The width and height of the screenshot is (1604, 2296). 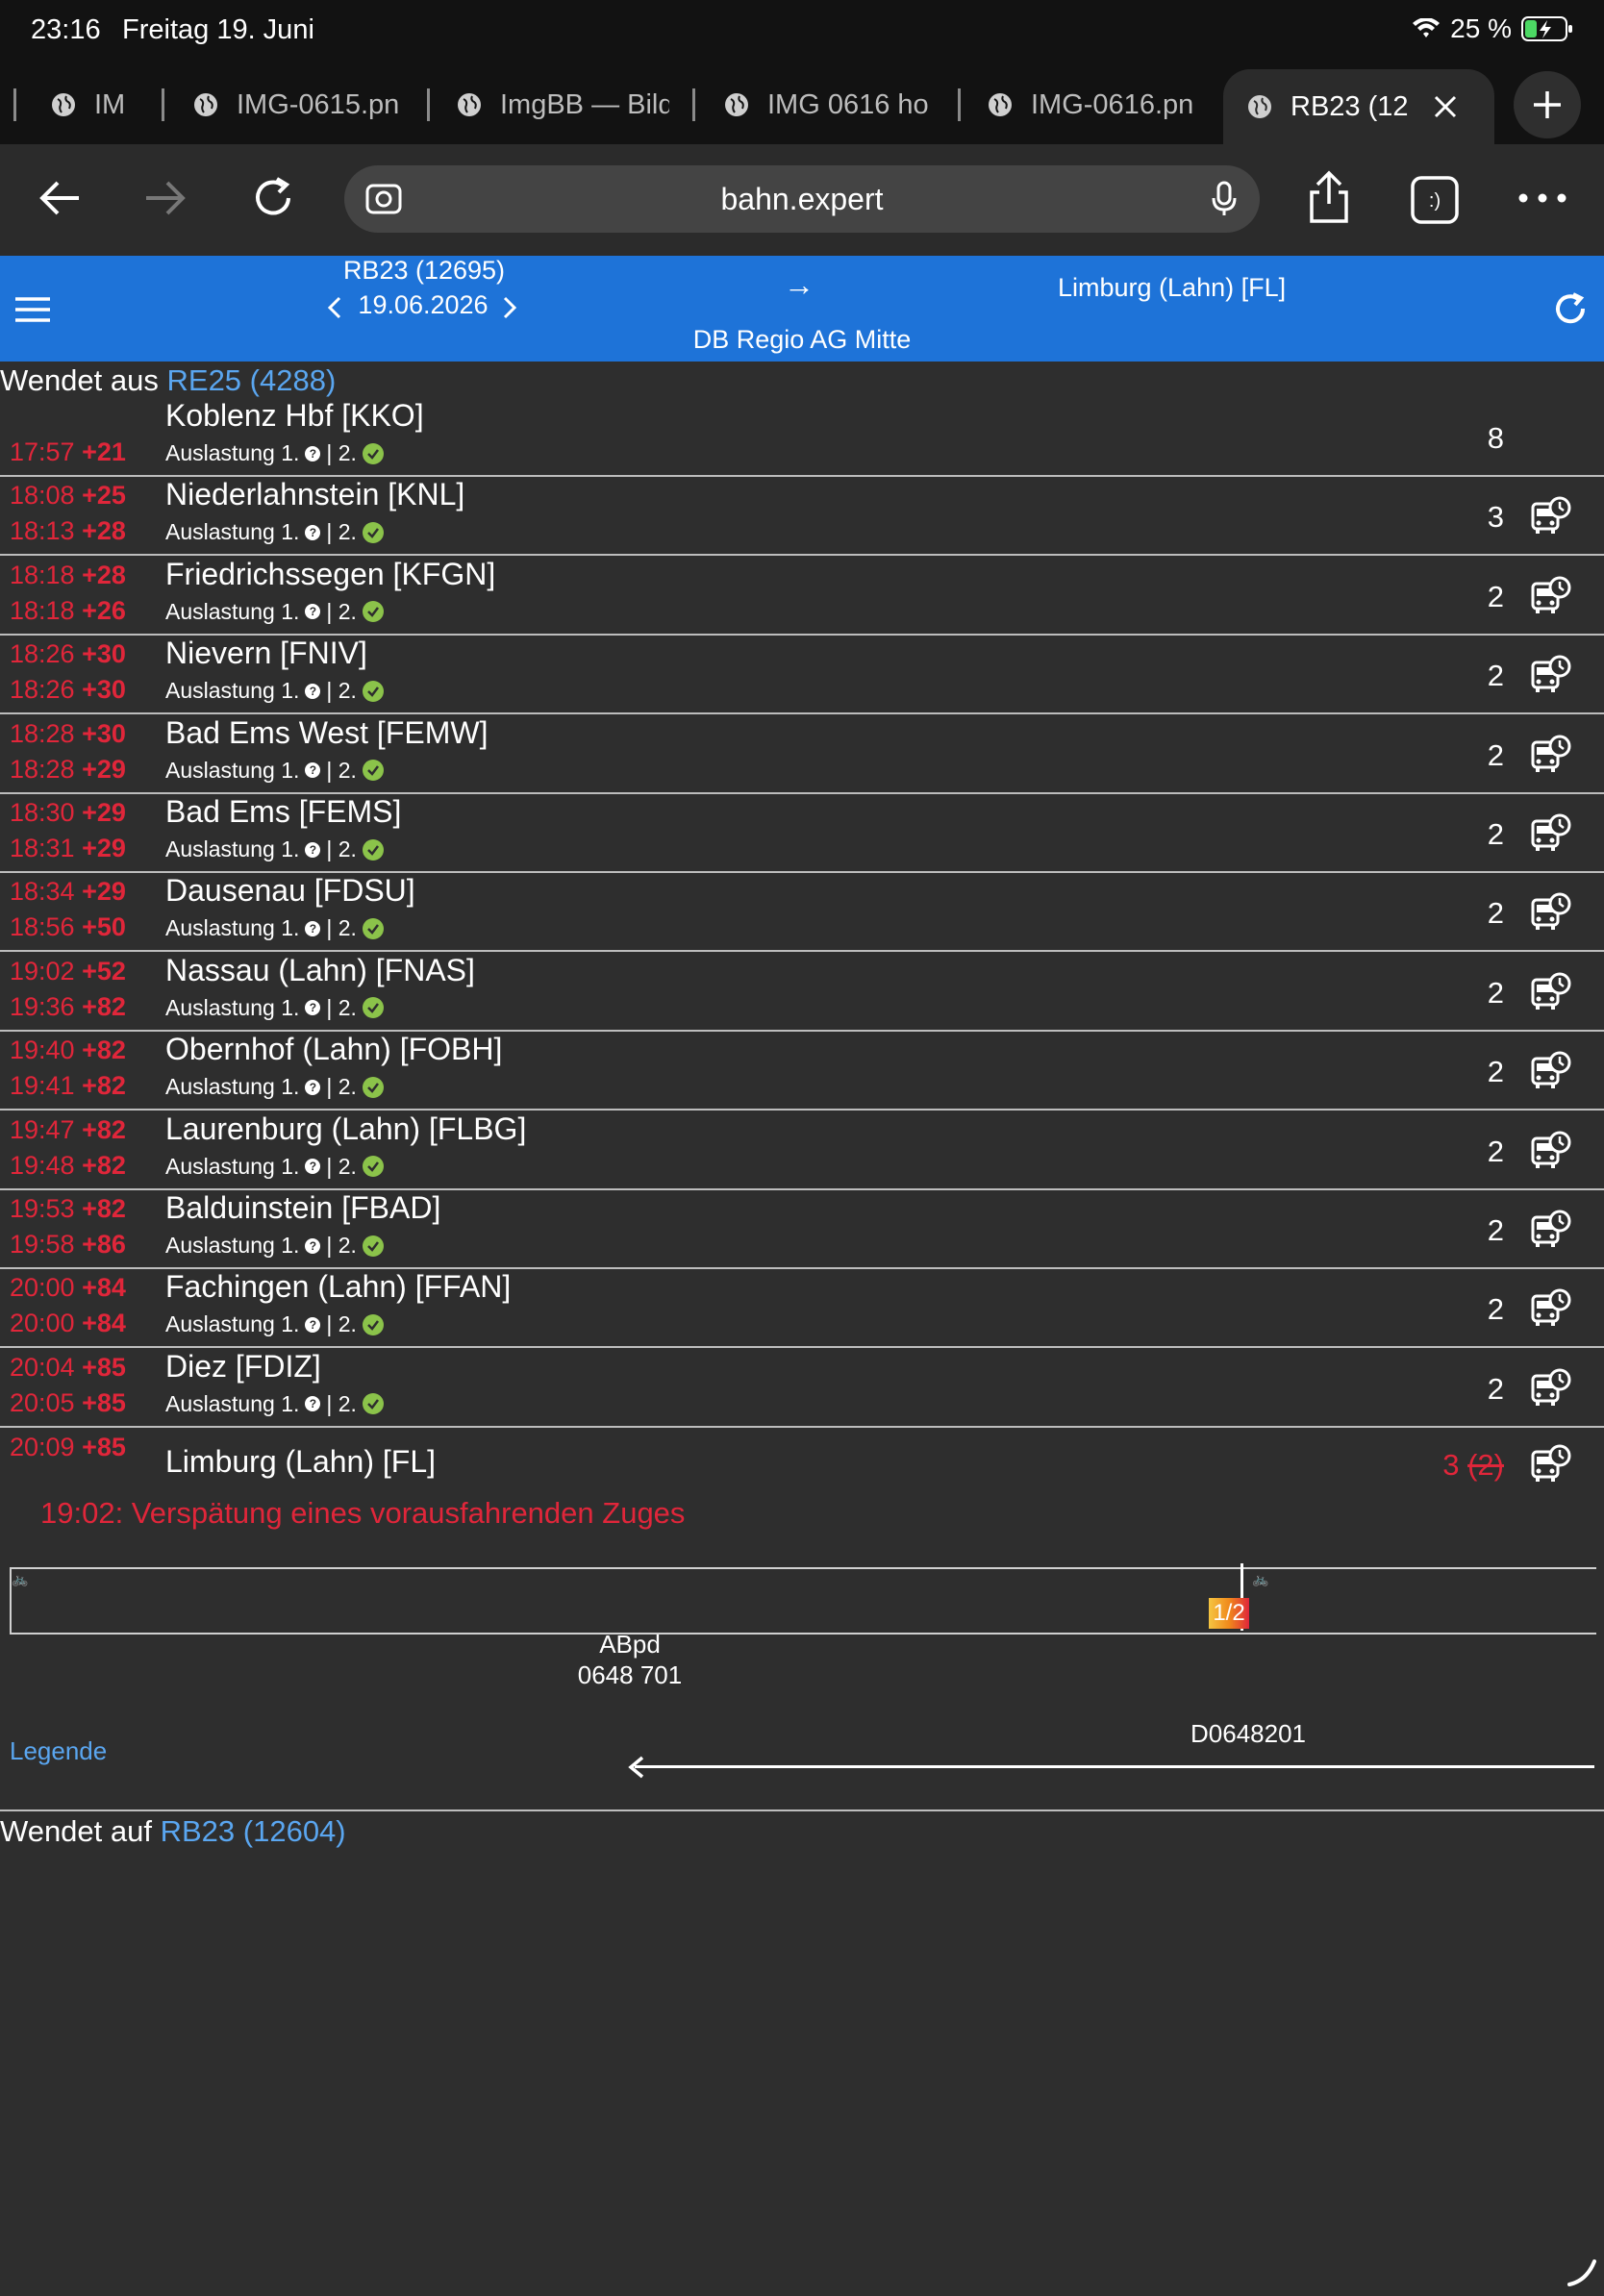 What do you see at coordinates (253, 1831) in the screenshot?
I see `turns-to-link: RB23 (12604)` at bounding box center [253, 1831].